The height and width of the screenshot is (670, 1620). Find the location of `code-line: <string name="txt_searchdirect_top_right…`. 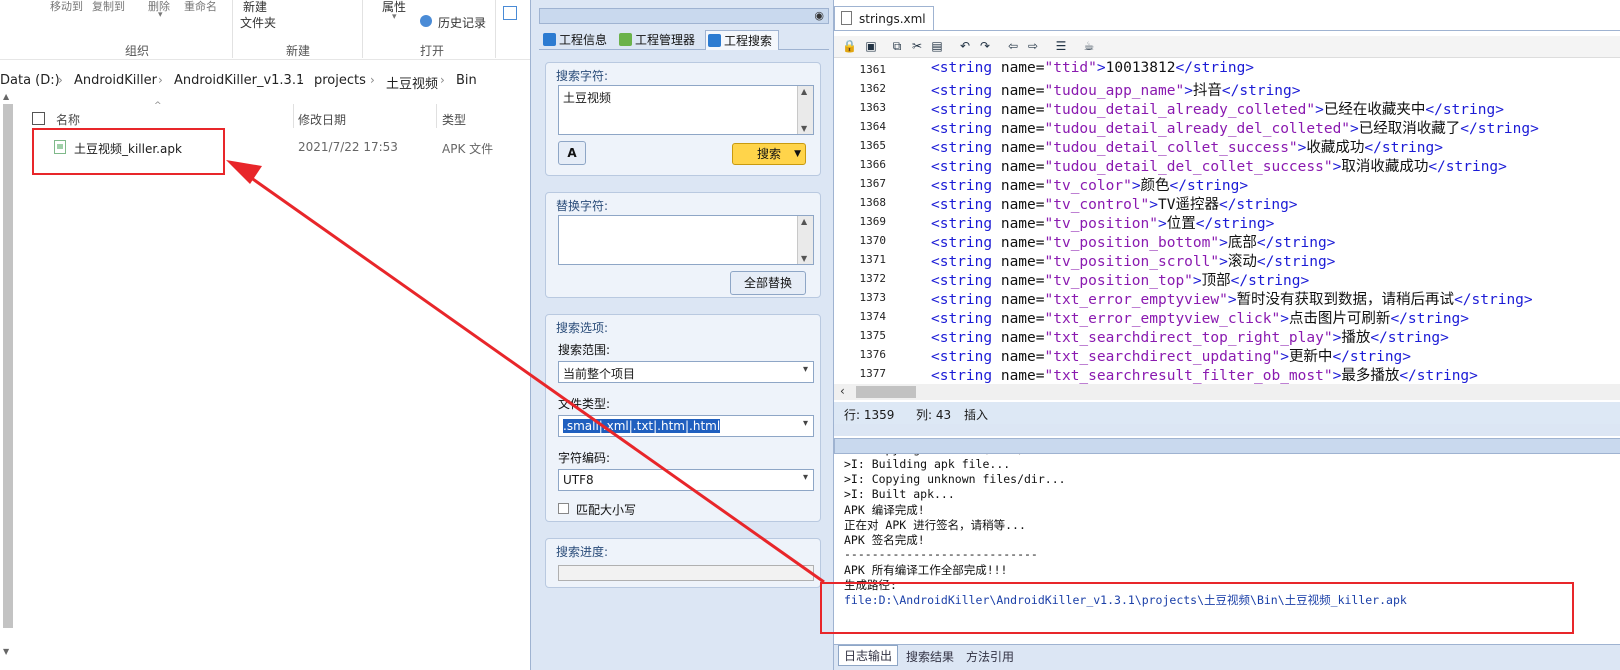

code-line: <string name="txt_searchdirect_top_right… is located at coordinates (1190, 336).